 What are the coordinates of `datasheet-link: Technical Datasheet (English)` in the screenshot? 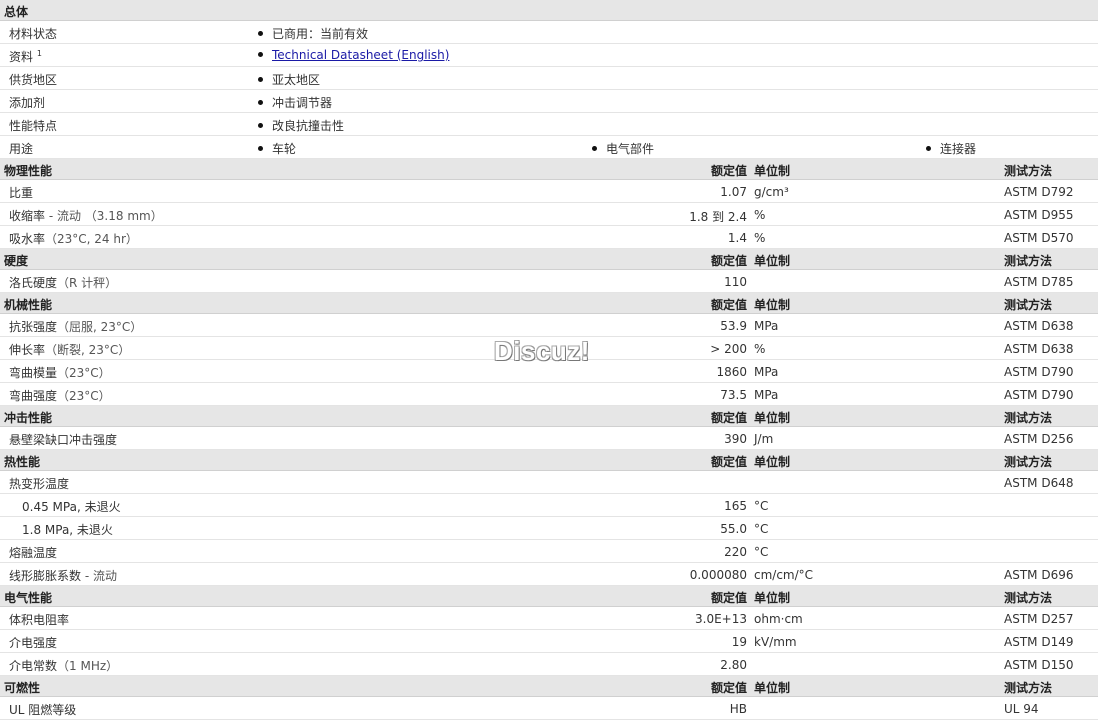 It's located at (360, 55).